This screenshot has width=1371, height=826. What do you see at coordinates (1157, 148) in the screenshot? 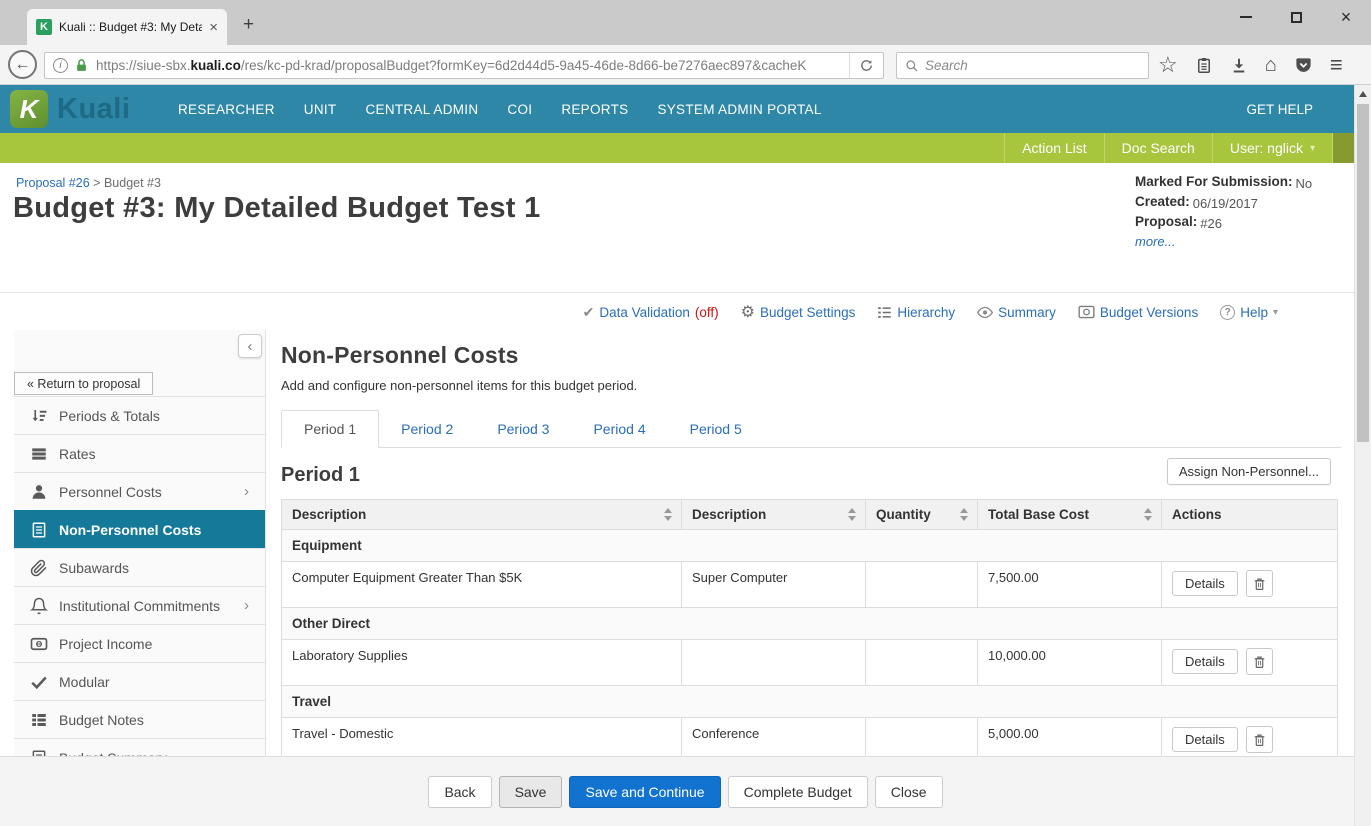
I see `doc-search-link: Doc Search` at bounding box center [1157, 148].